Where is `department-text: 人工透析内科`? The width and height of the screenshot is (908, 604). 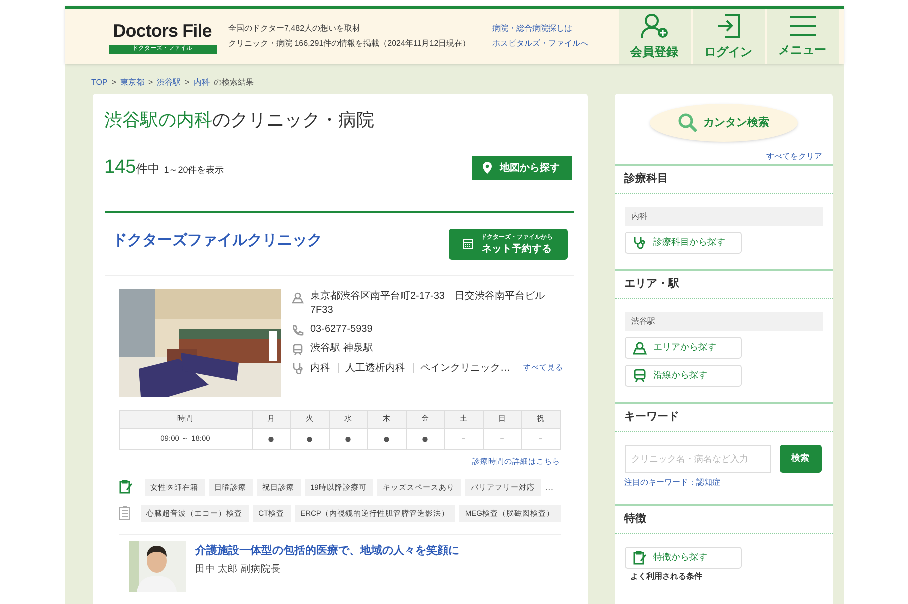
department-text: 人工透析内科 is located at coordinates (376, 369).